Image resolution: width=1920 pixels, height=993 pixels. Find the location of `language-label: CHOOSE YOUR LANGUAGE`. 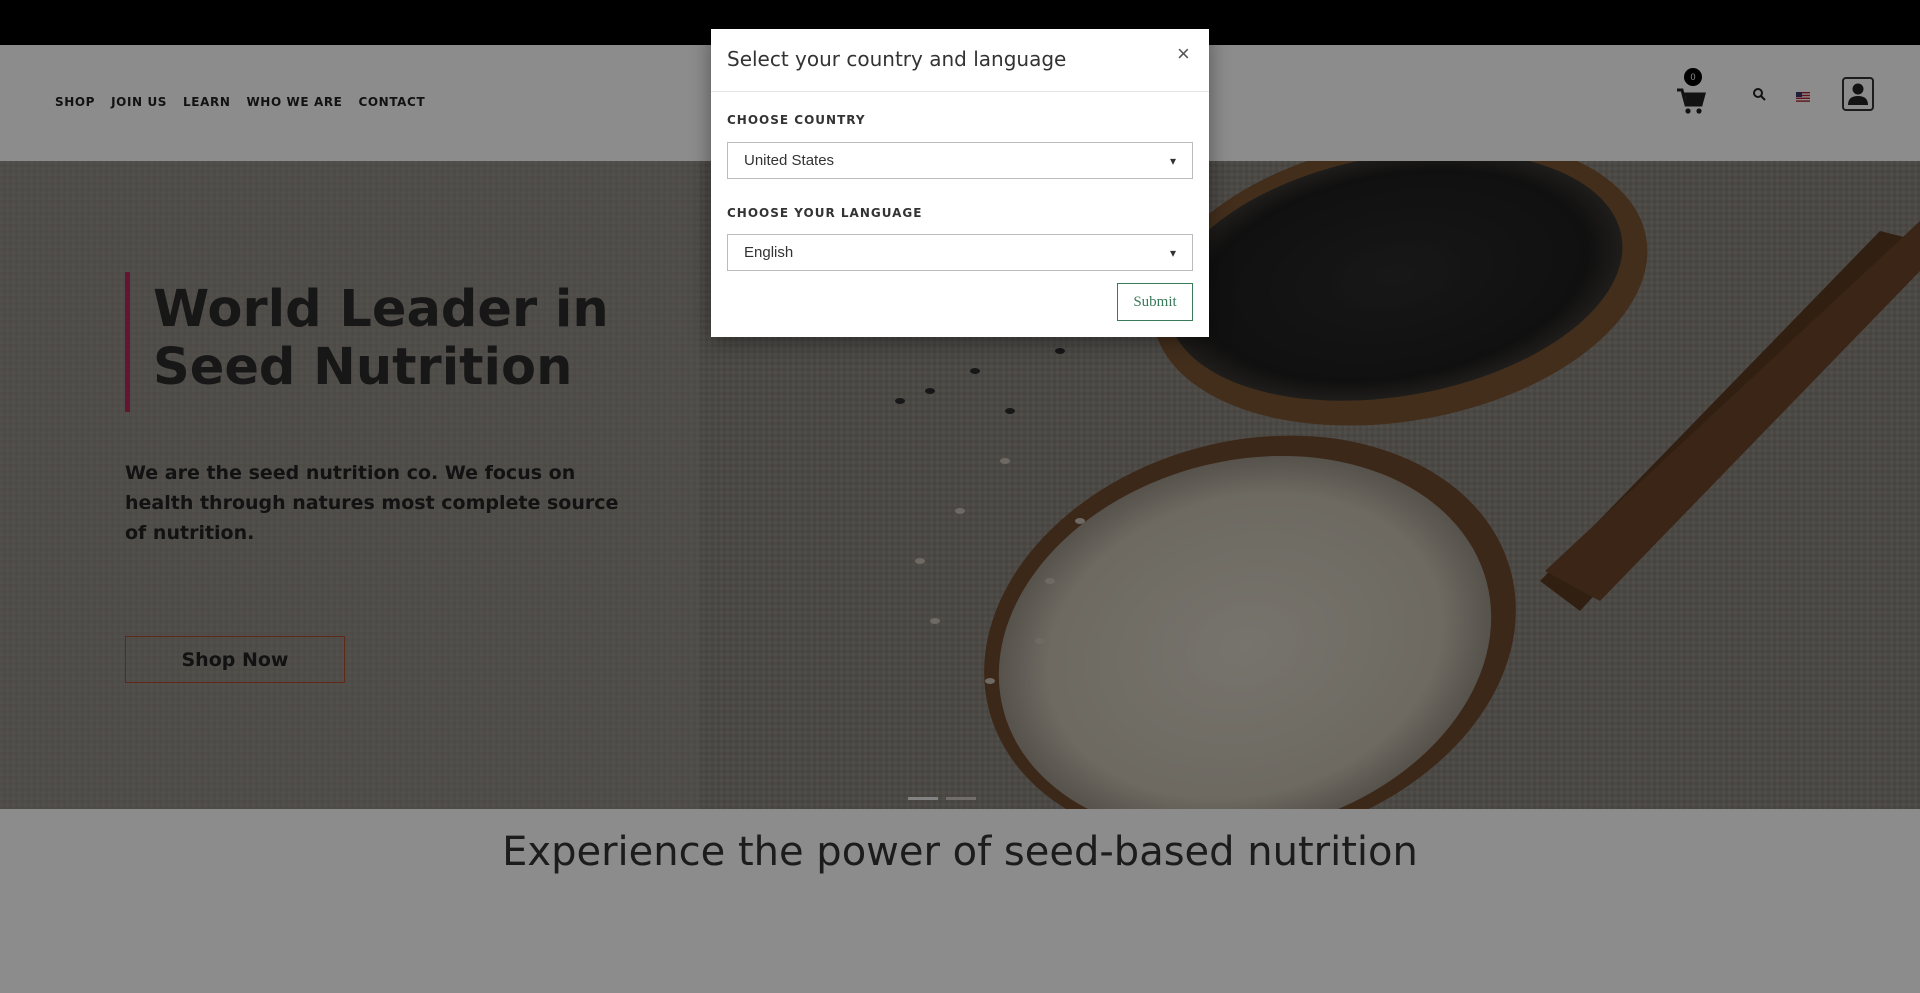

language-label: CHOOSE YOUR LANGUAGE is located at coordinates (825, 213).